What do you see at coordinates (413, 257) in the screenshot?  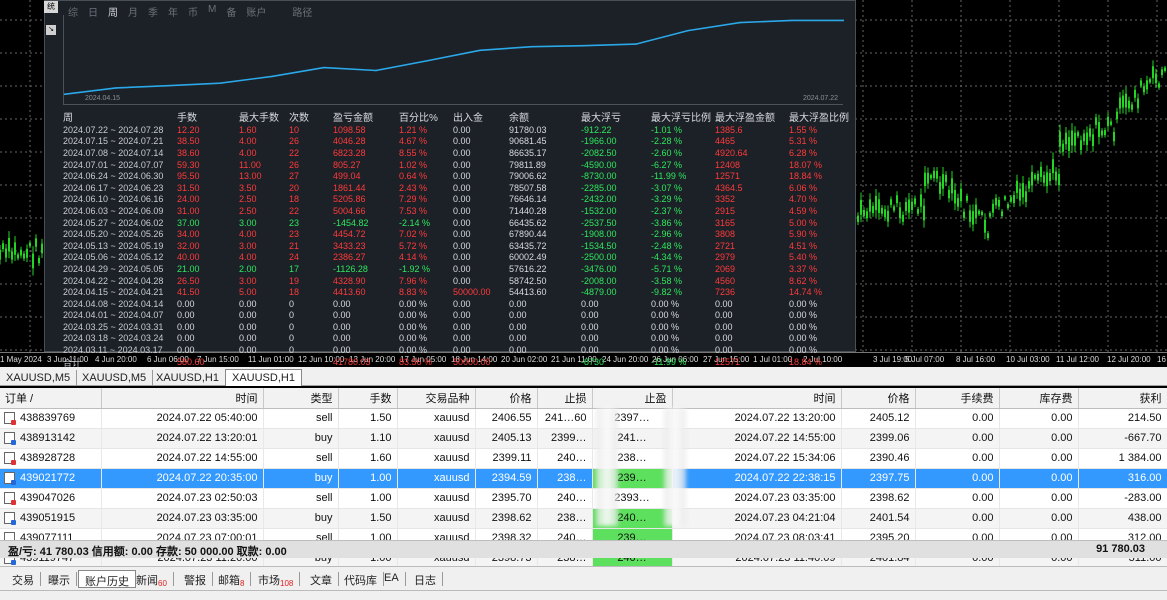 I see `stats-cell-pct: 4.14 %` at bounding box center [413, 257].